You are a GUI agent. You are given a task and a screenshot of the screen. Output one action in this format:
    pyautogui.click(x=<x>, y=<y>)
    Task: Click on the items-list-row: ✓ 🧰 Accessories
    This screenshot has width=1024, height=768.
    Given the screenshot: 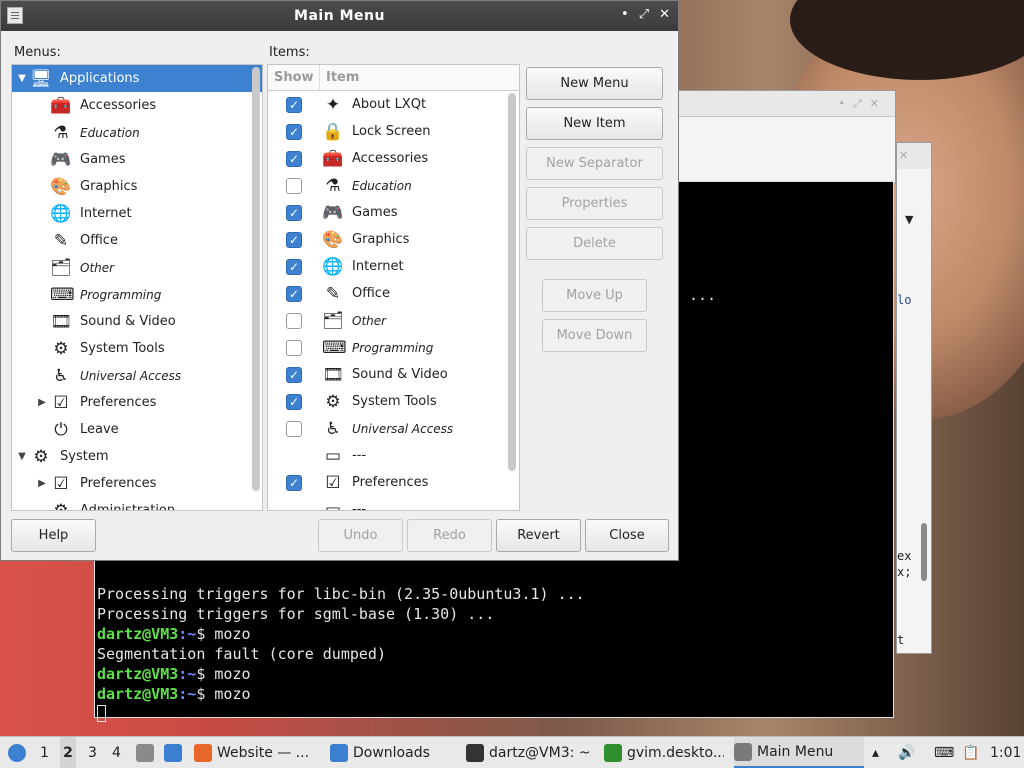 What is the action you would take?
    pyautogui.click(x=393, y=158)
    